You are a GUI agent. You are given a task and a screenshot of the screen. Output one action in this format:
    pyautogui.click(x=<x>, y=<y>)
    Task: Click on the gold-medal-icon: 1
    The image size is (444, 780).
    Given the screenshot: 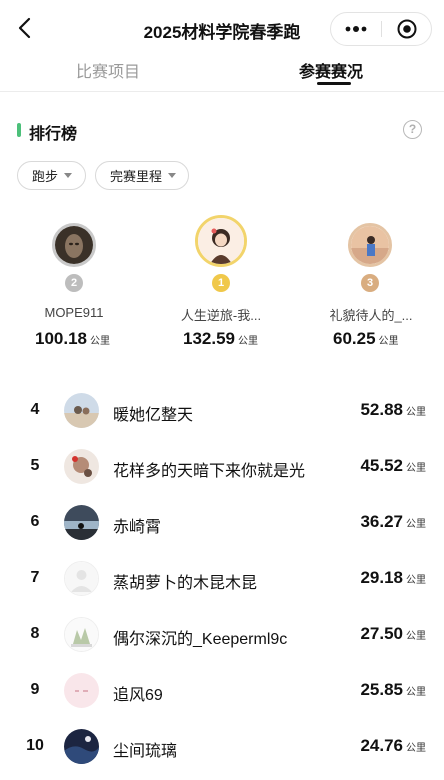 What is the action you would take?
    pyautogui.click(x=221, y=283)
    